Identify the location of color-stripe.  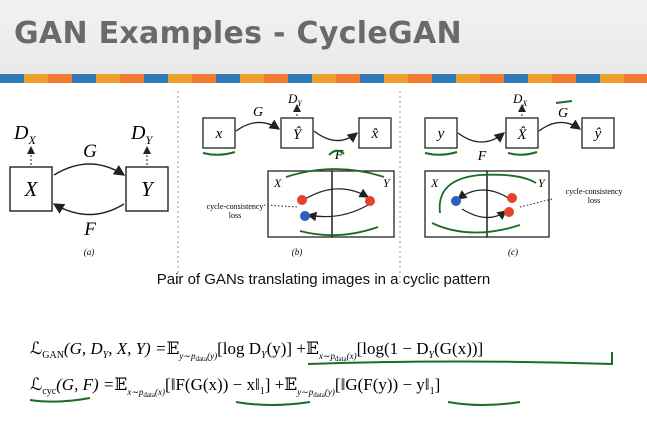
(323, 78).